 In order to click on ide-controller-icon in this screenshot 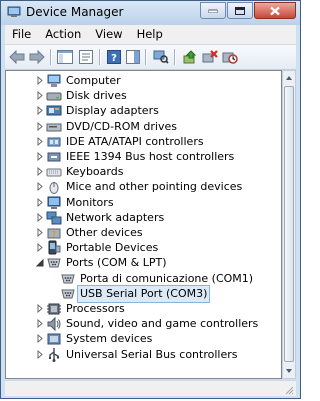, I will do `click(54, 142)`.